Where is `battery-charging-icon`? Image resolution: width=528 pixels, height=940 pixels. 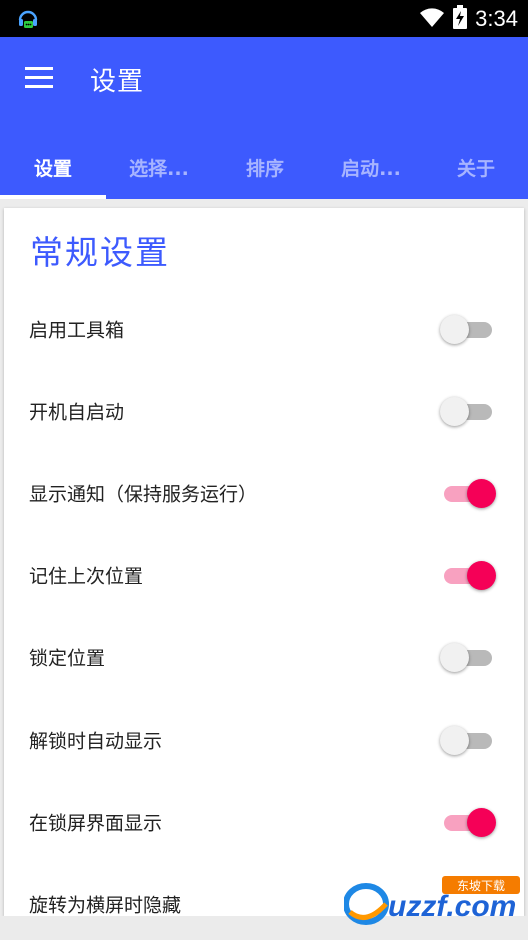
battery-charging-icon is located at coordinates (460, 18).